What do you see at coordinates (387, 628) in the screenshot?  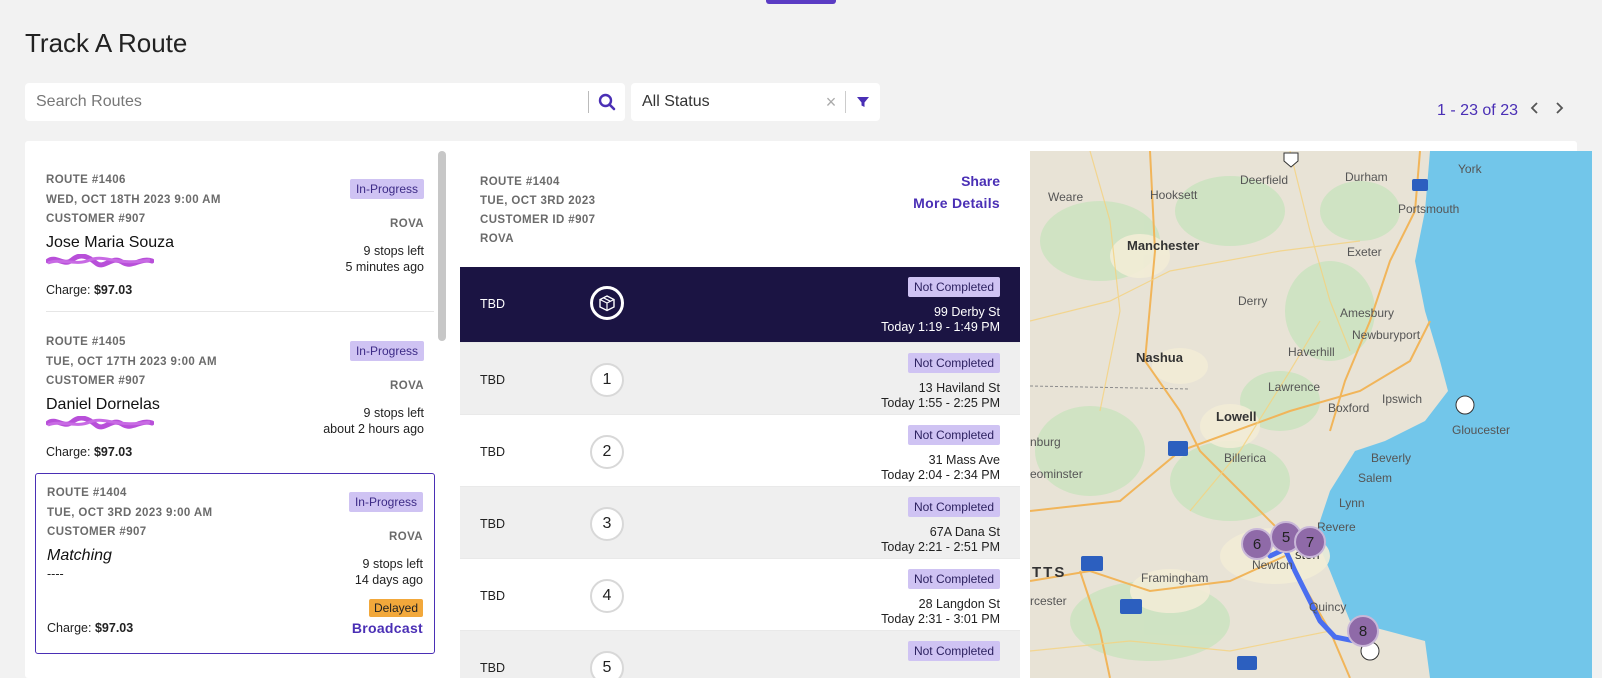 I see `broadcast-link: Broadcast` at bounding box center [387, 628].